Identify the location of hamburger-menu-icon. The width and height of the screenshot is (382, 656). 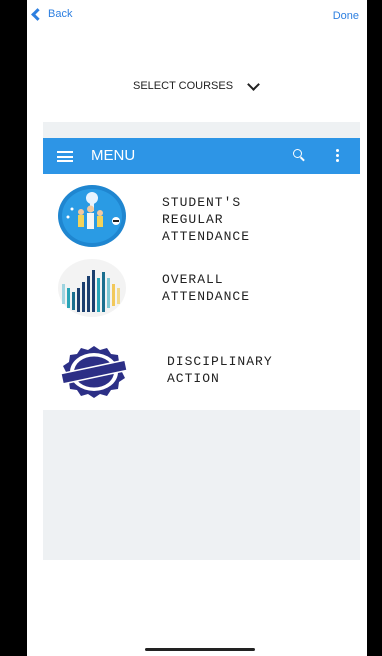
(65, 156).